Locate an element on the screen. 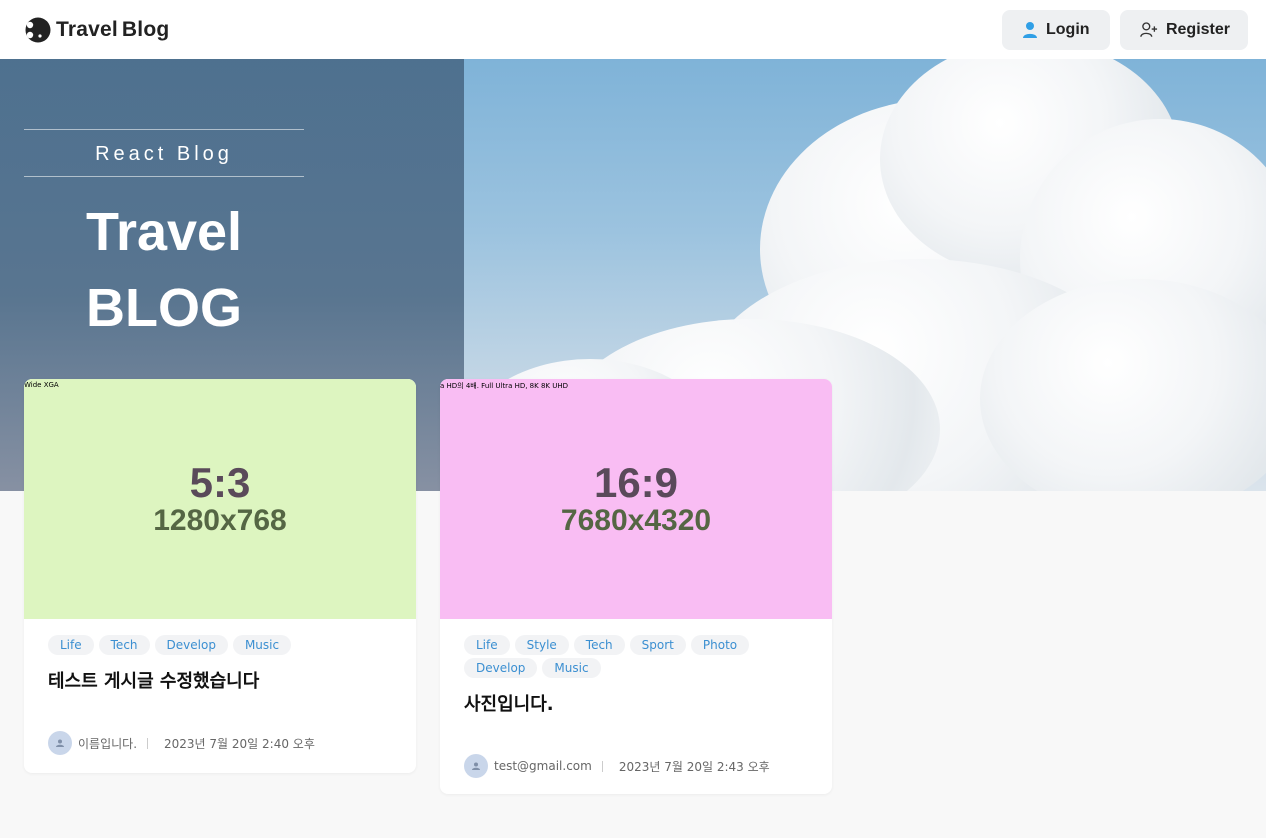 This screenshot has width=1266, height=838. hero-divider-top is located at coordinates (164, 129).